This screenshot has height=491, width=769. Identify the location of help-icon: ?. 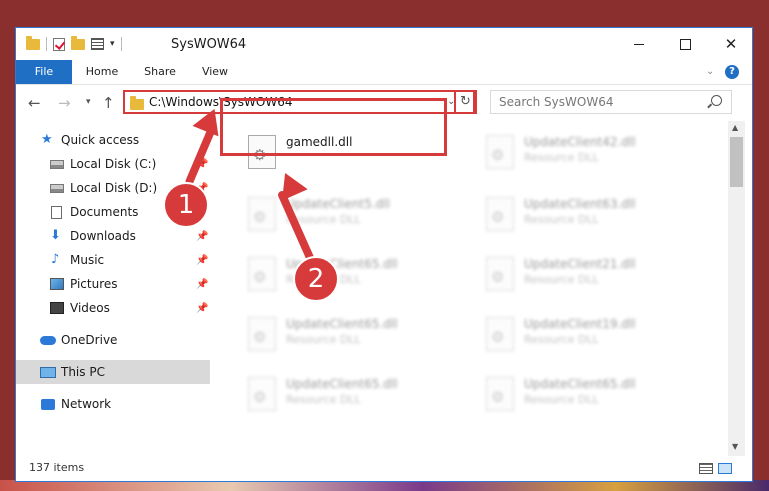
(732, 72).